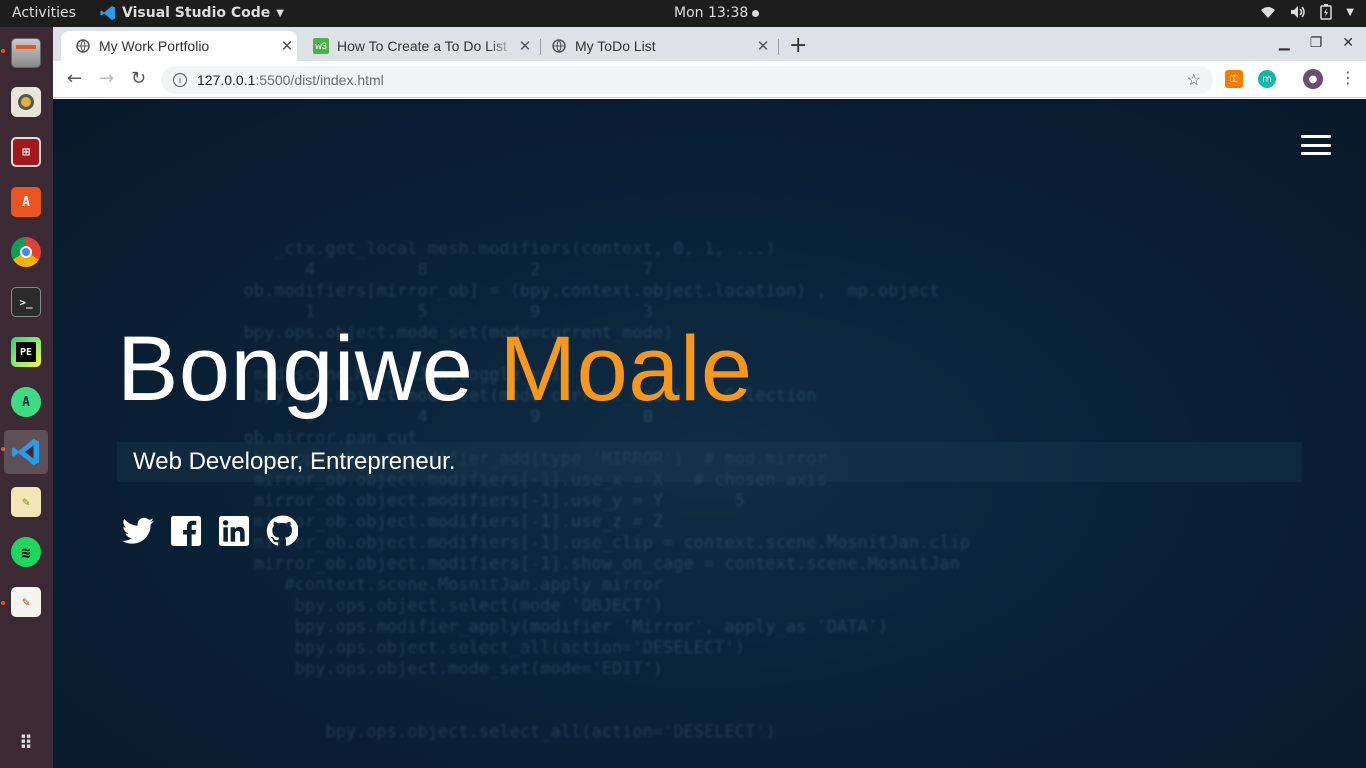  Describe the element at coordinates (74, 78) in the screenshot. I see `back-arrow-icon: ←` at that location.